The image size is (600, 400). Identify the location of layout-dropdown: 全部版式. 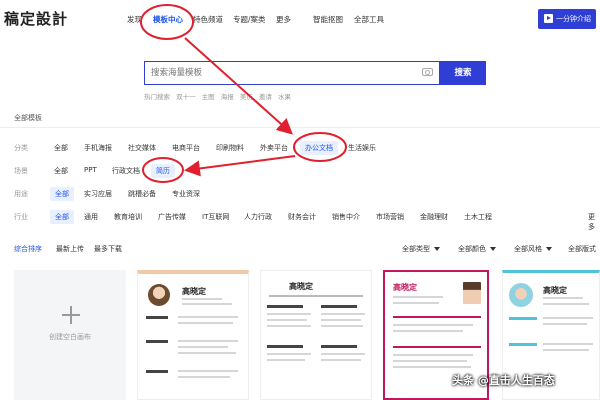
(582, 249).